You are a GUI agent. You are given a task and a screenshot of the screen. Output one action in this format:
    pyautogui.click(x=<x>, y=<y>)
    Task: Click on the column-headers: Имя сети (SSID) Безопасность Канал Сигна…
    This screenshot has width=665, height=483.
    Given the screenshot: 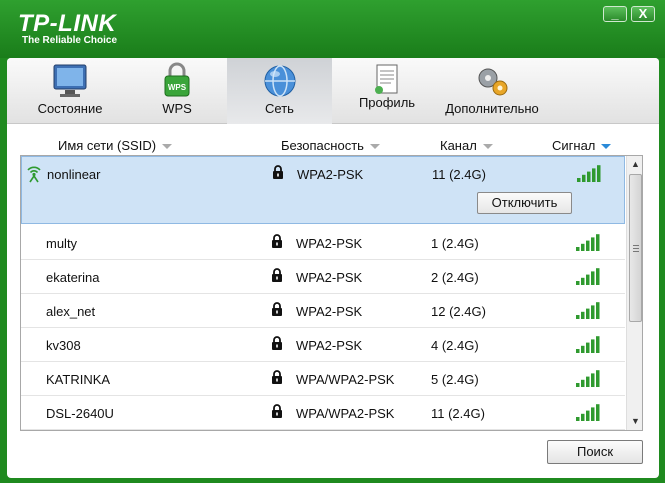 What is the action you would take?
    pyautogui.click(x=333, y=141)
    